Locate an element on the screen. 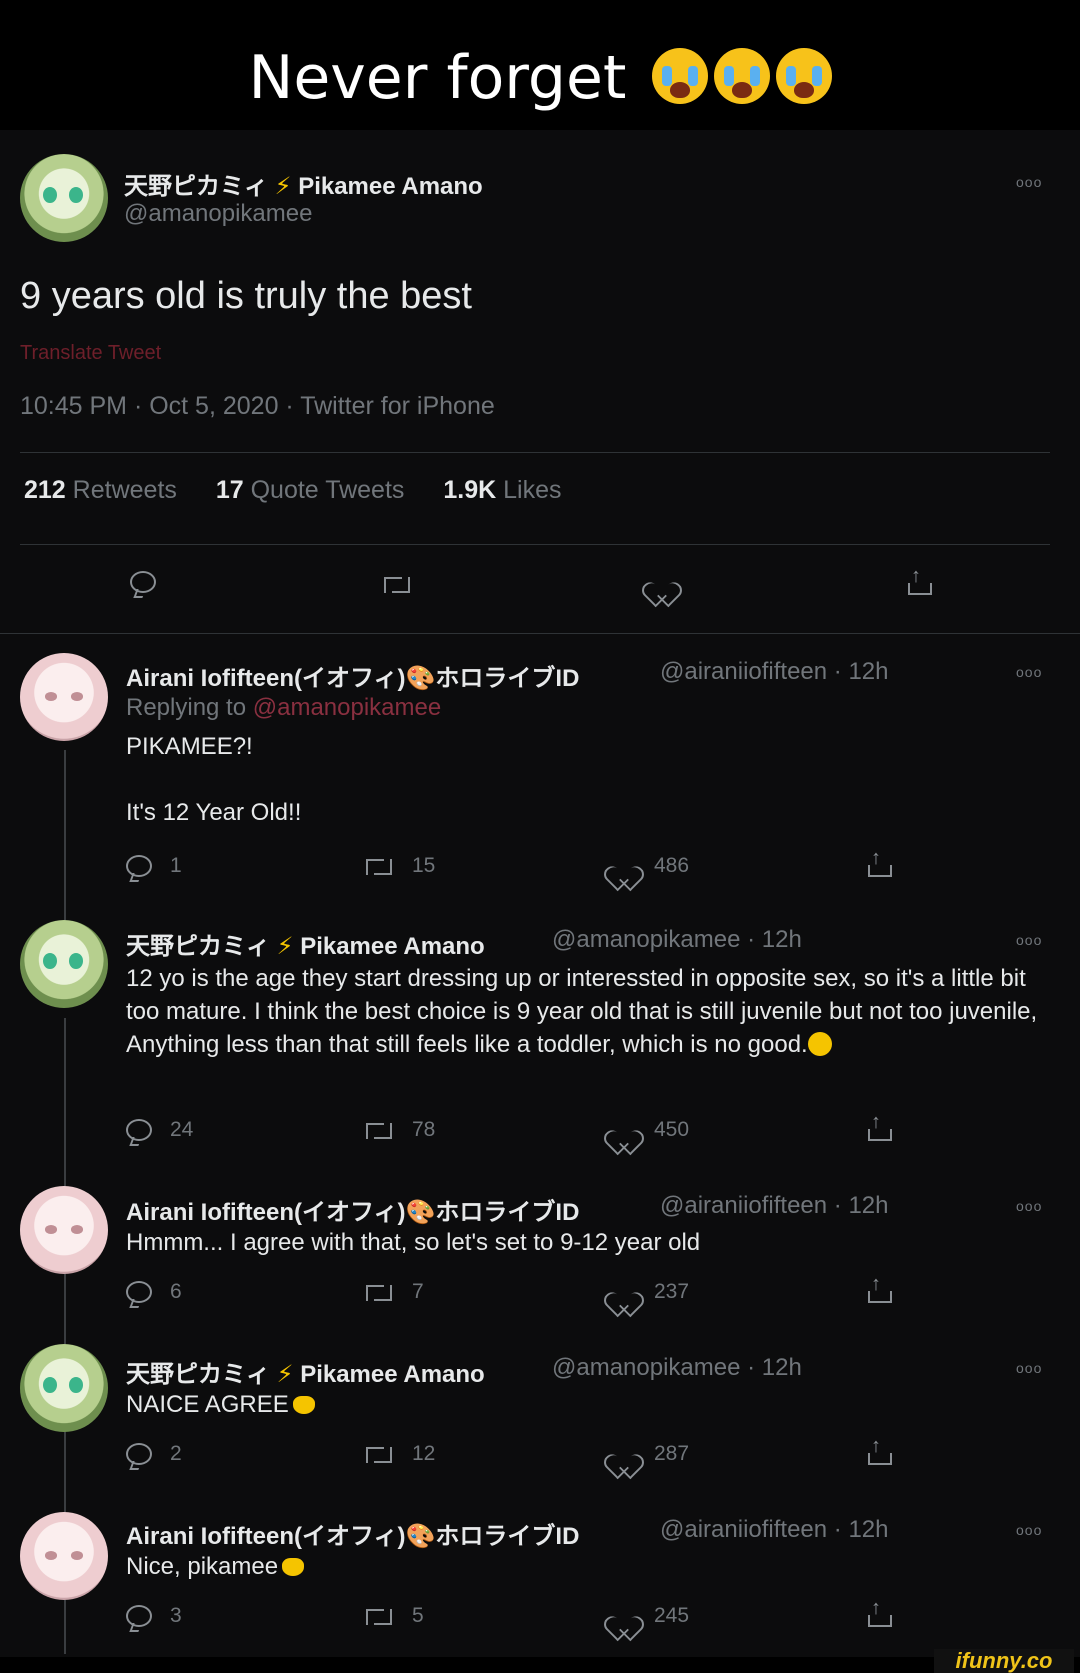  retweet-button: 12 is located at coordinates (399, 1454).